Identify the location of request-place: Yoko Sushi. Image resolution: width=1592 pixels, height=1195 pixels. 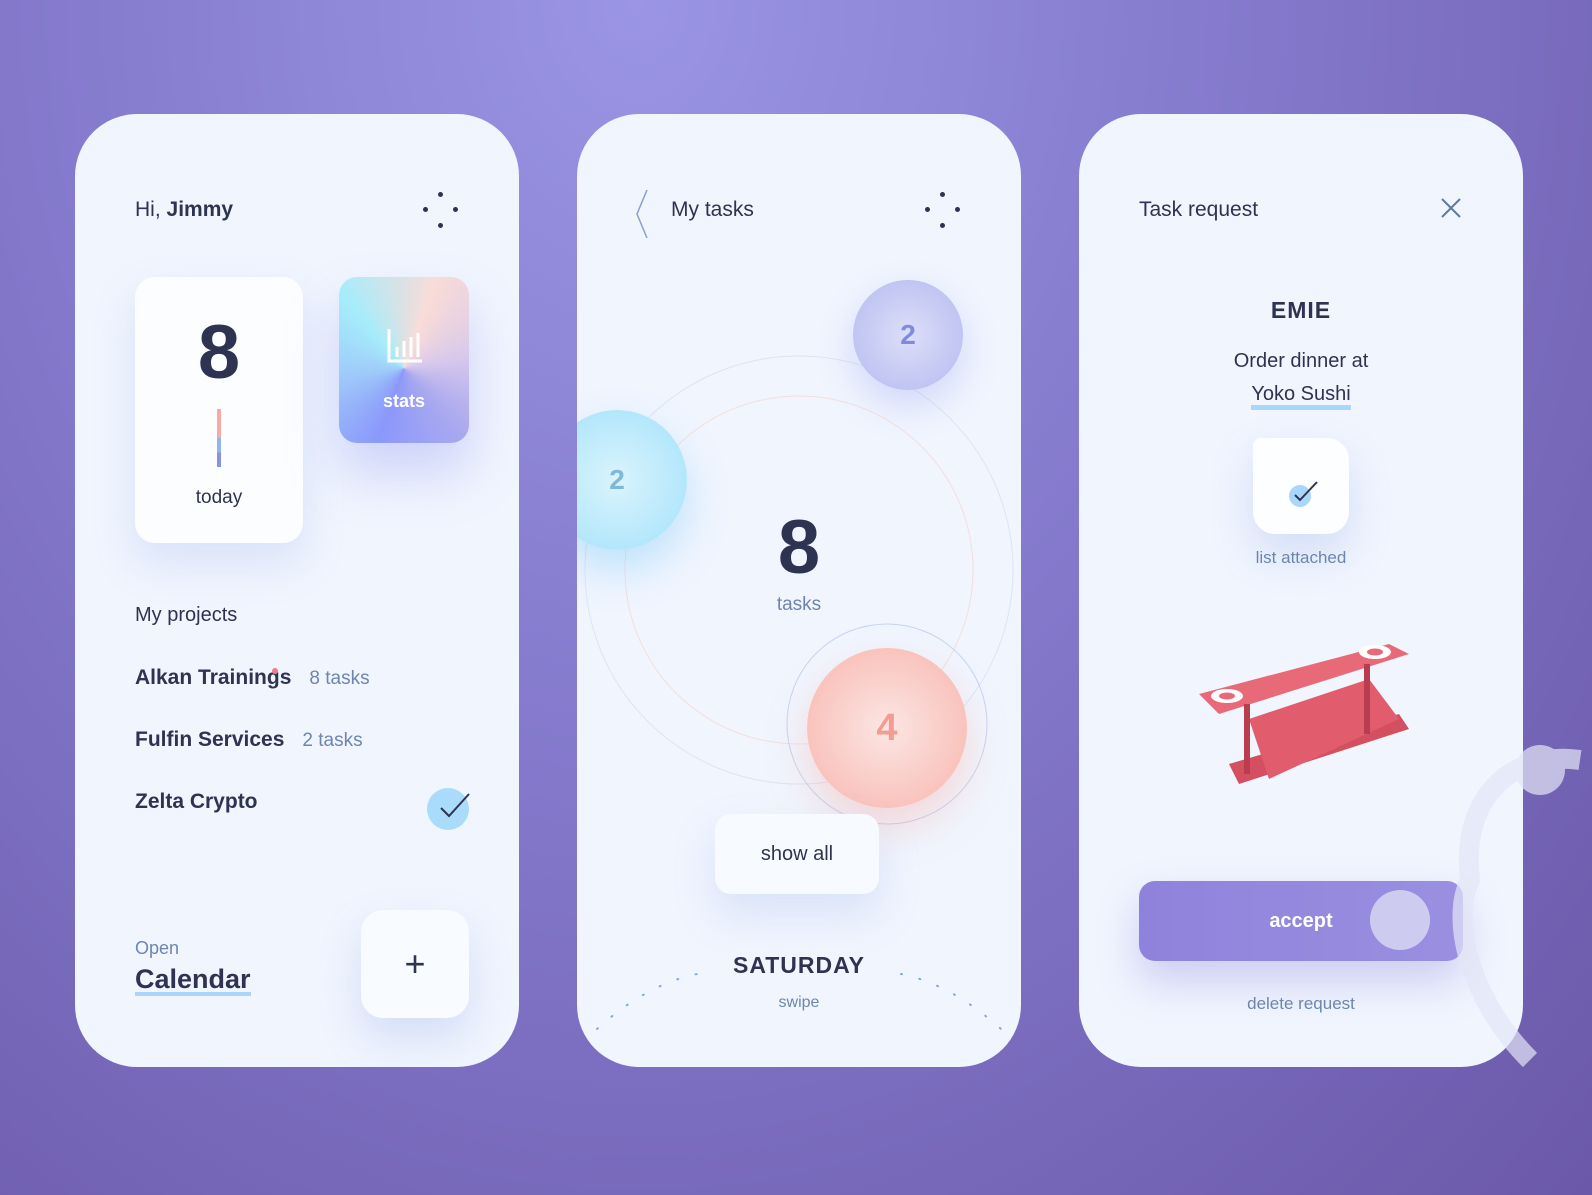
(1301, 396).